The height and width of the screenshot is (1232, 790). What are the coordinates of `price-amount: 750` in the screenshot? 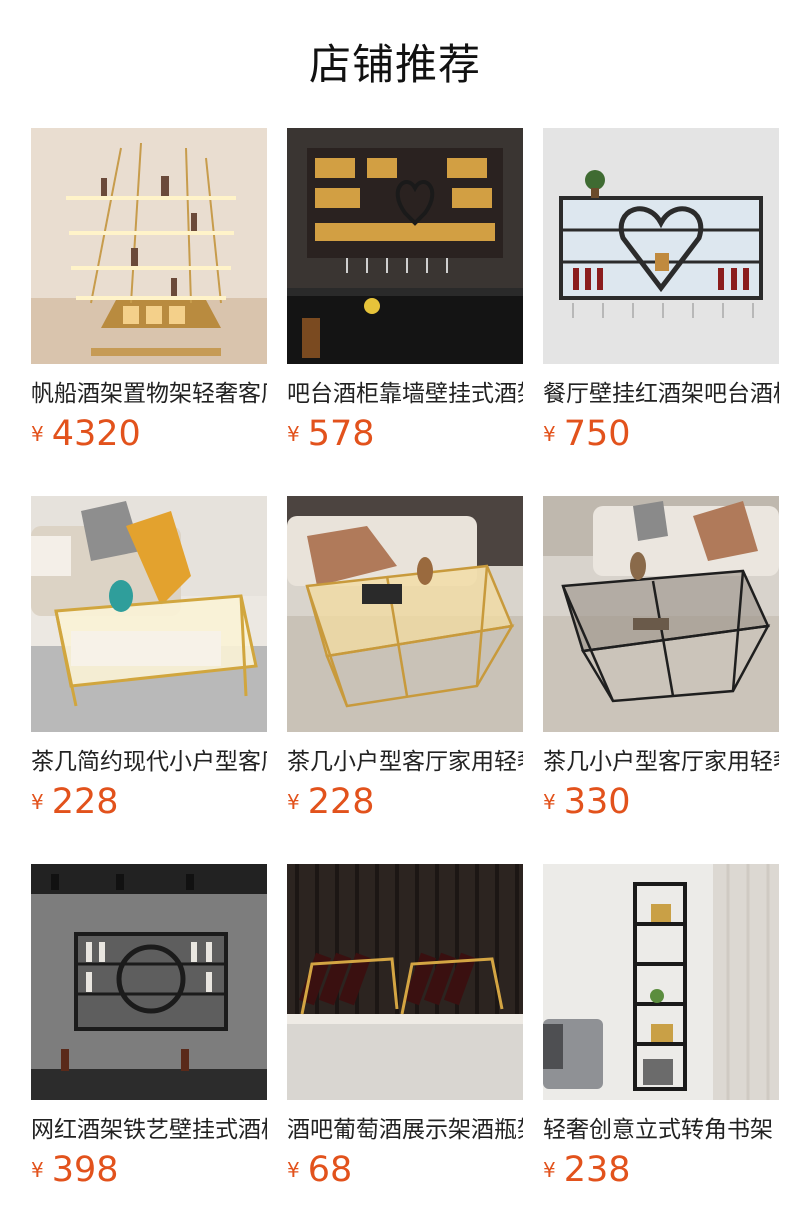 It's located at (597, 434).